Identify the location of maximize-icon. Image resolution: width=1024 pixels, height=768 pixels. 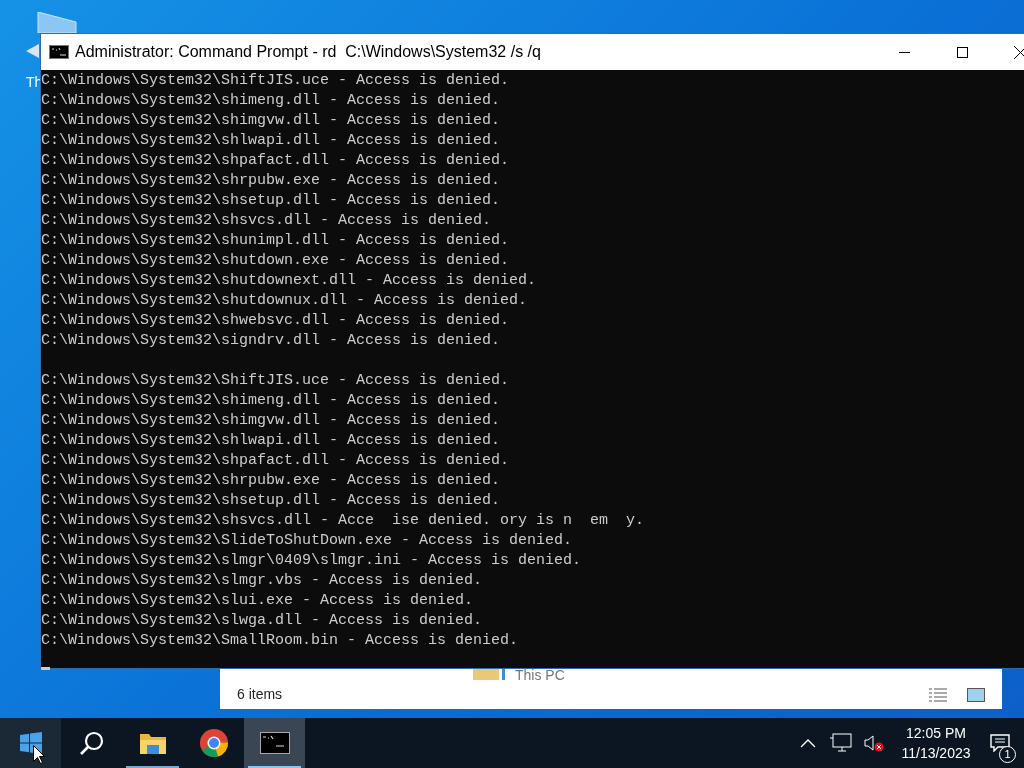
(962, 52).